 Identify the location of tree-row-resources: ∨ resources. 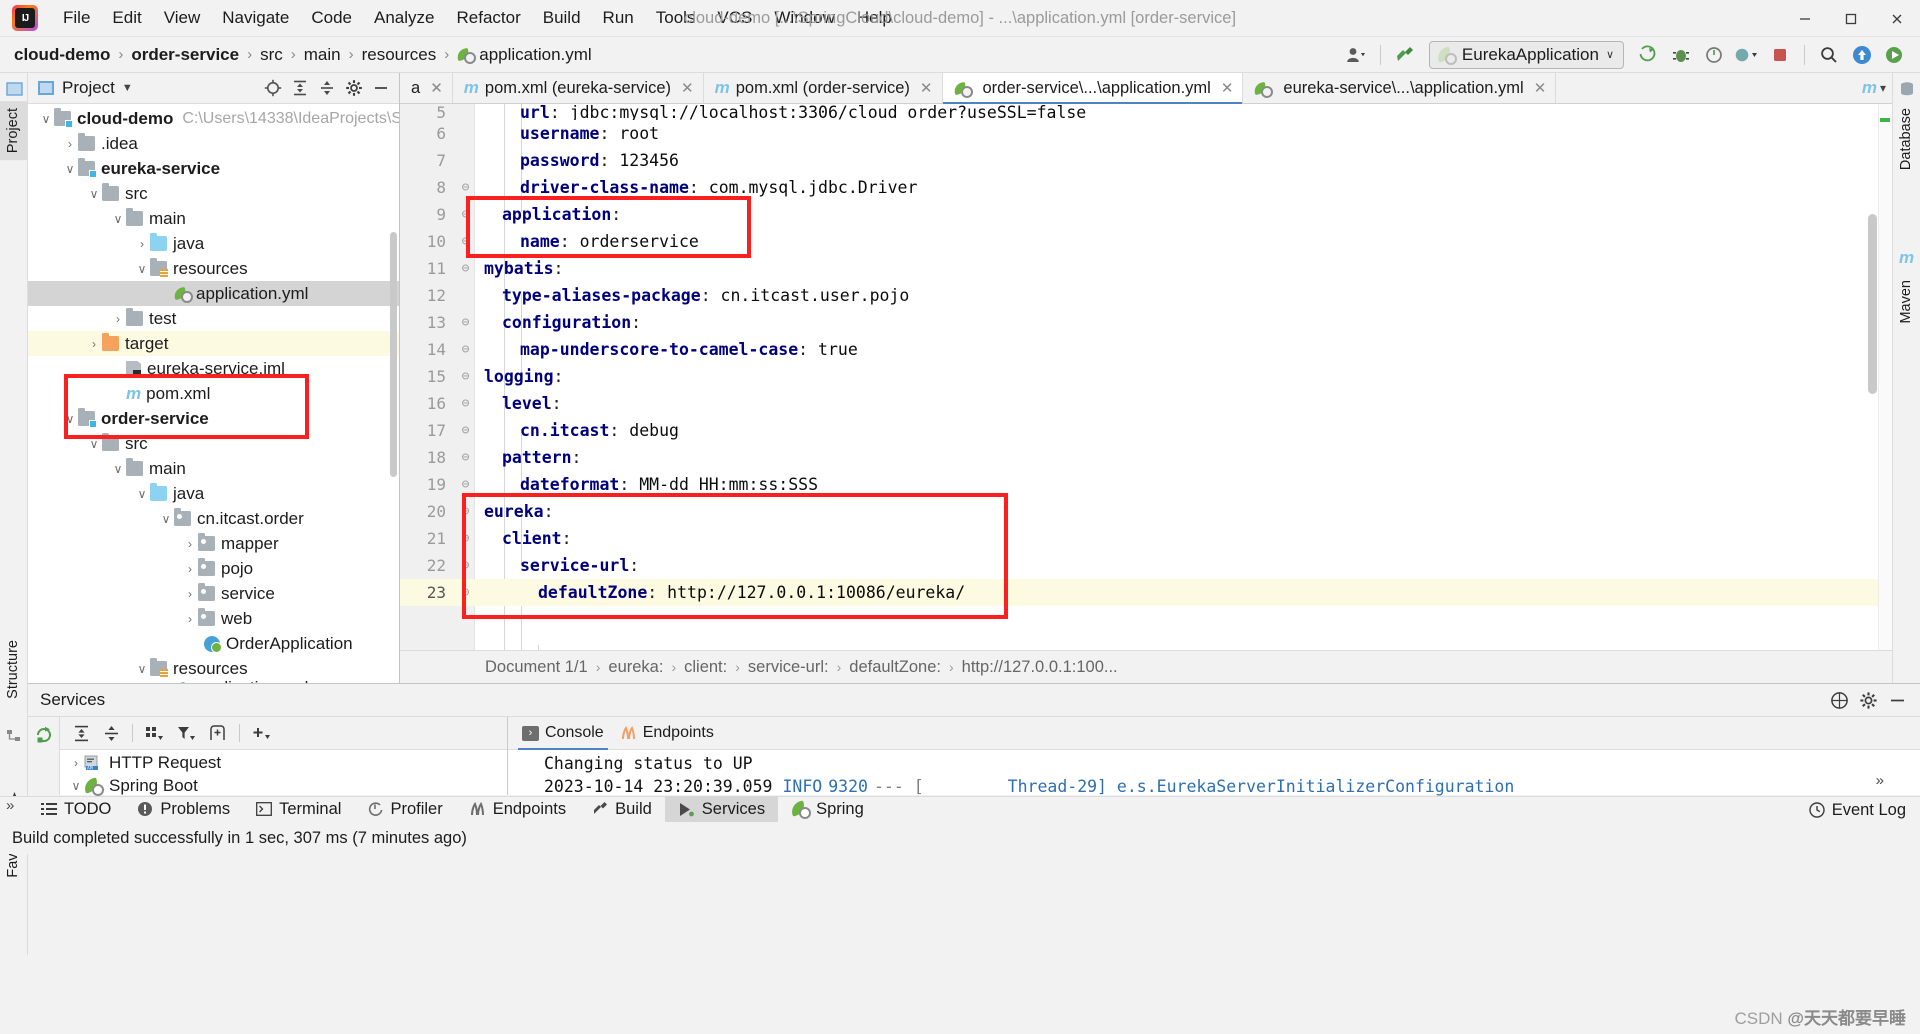
(213, 268).